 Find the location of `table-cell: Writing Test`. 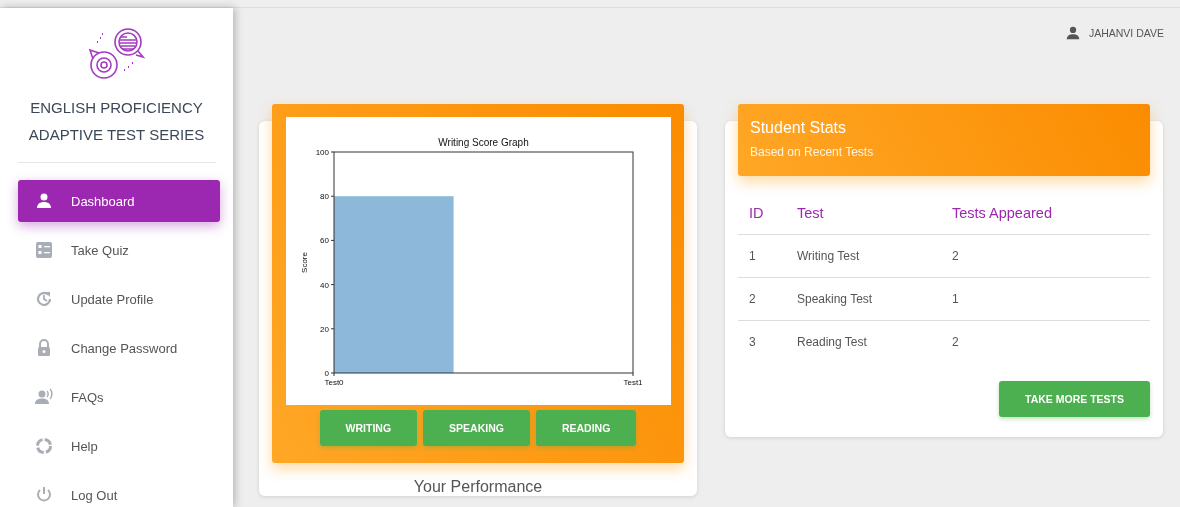

table-cell: Writing Test is located at coordinates (863, 256).